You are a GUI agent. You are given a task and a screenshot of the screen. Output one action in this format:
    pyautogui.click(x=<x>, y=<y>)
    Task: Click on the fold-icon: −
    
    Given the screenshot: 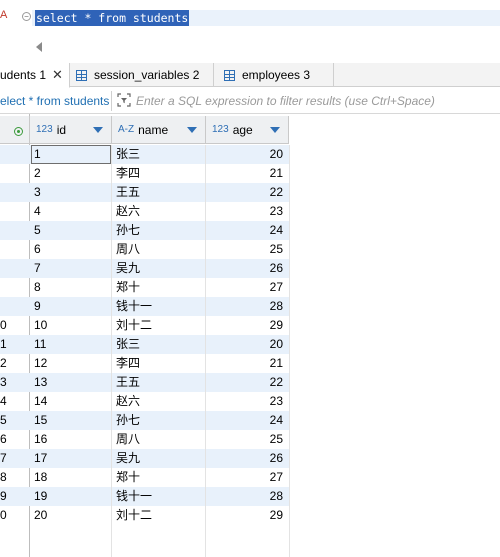 What is the action you would take?
    pyautogui.click(x=26, y=16)
    